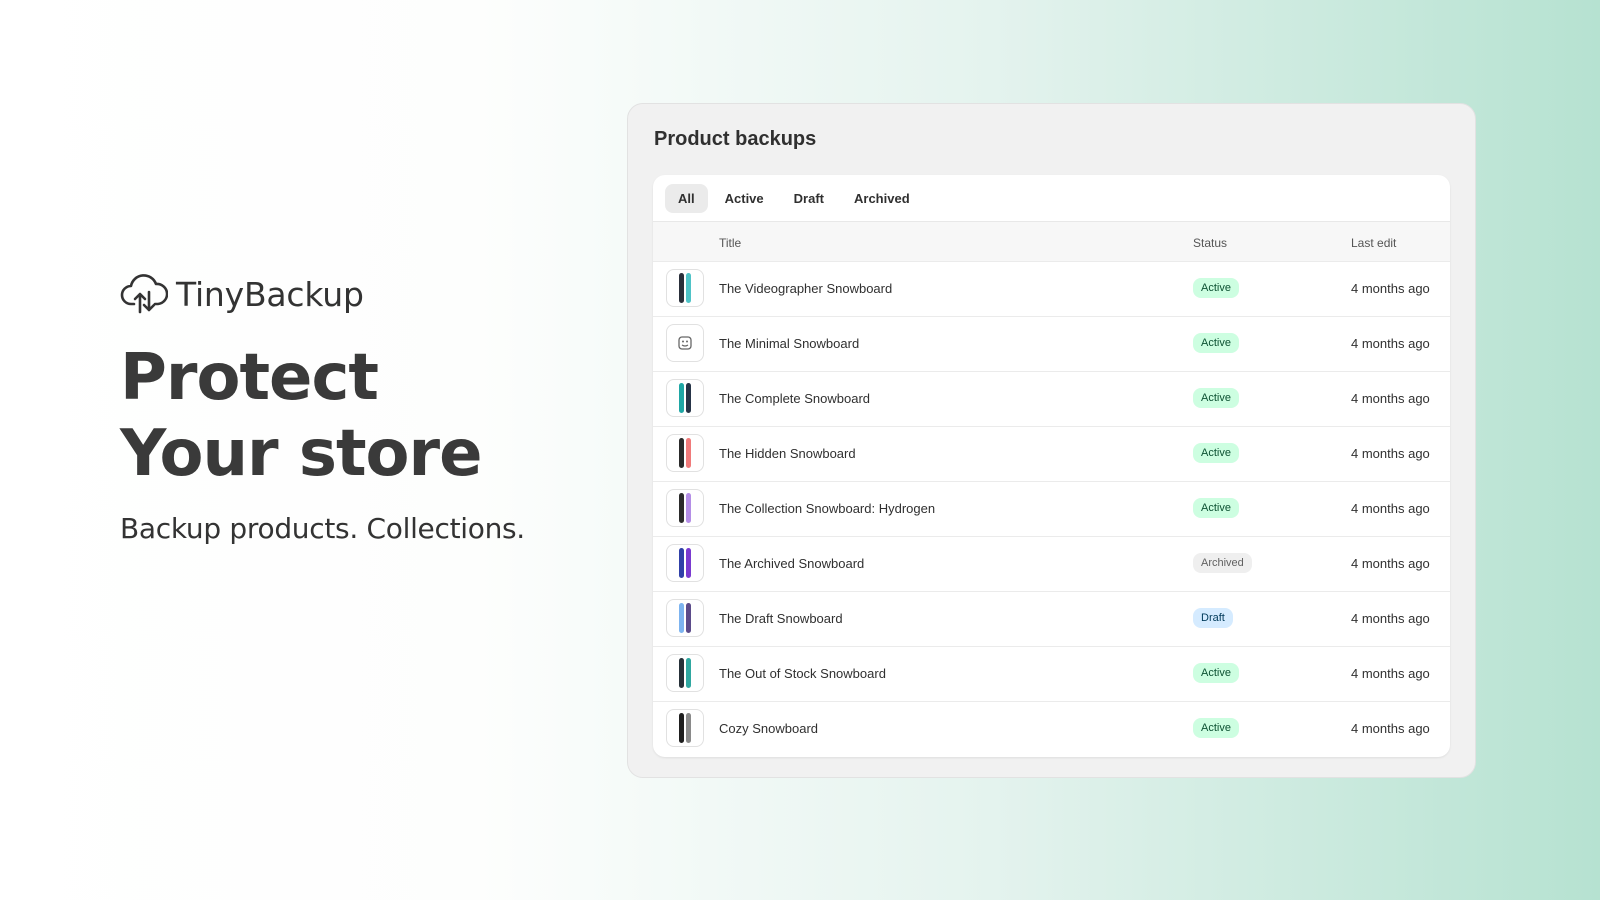  I want to click on brand: TinyBackup, so click(322, 294).